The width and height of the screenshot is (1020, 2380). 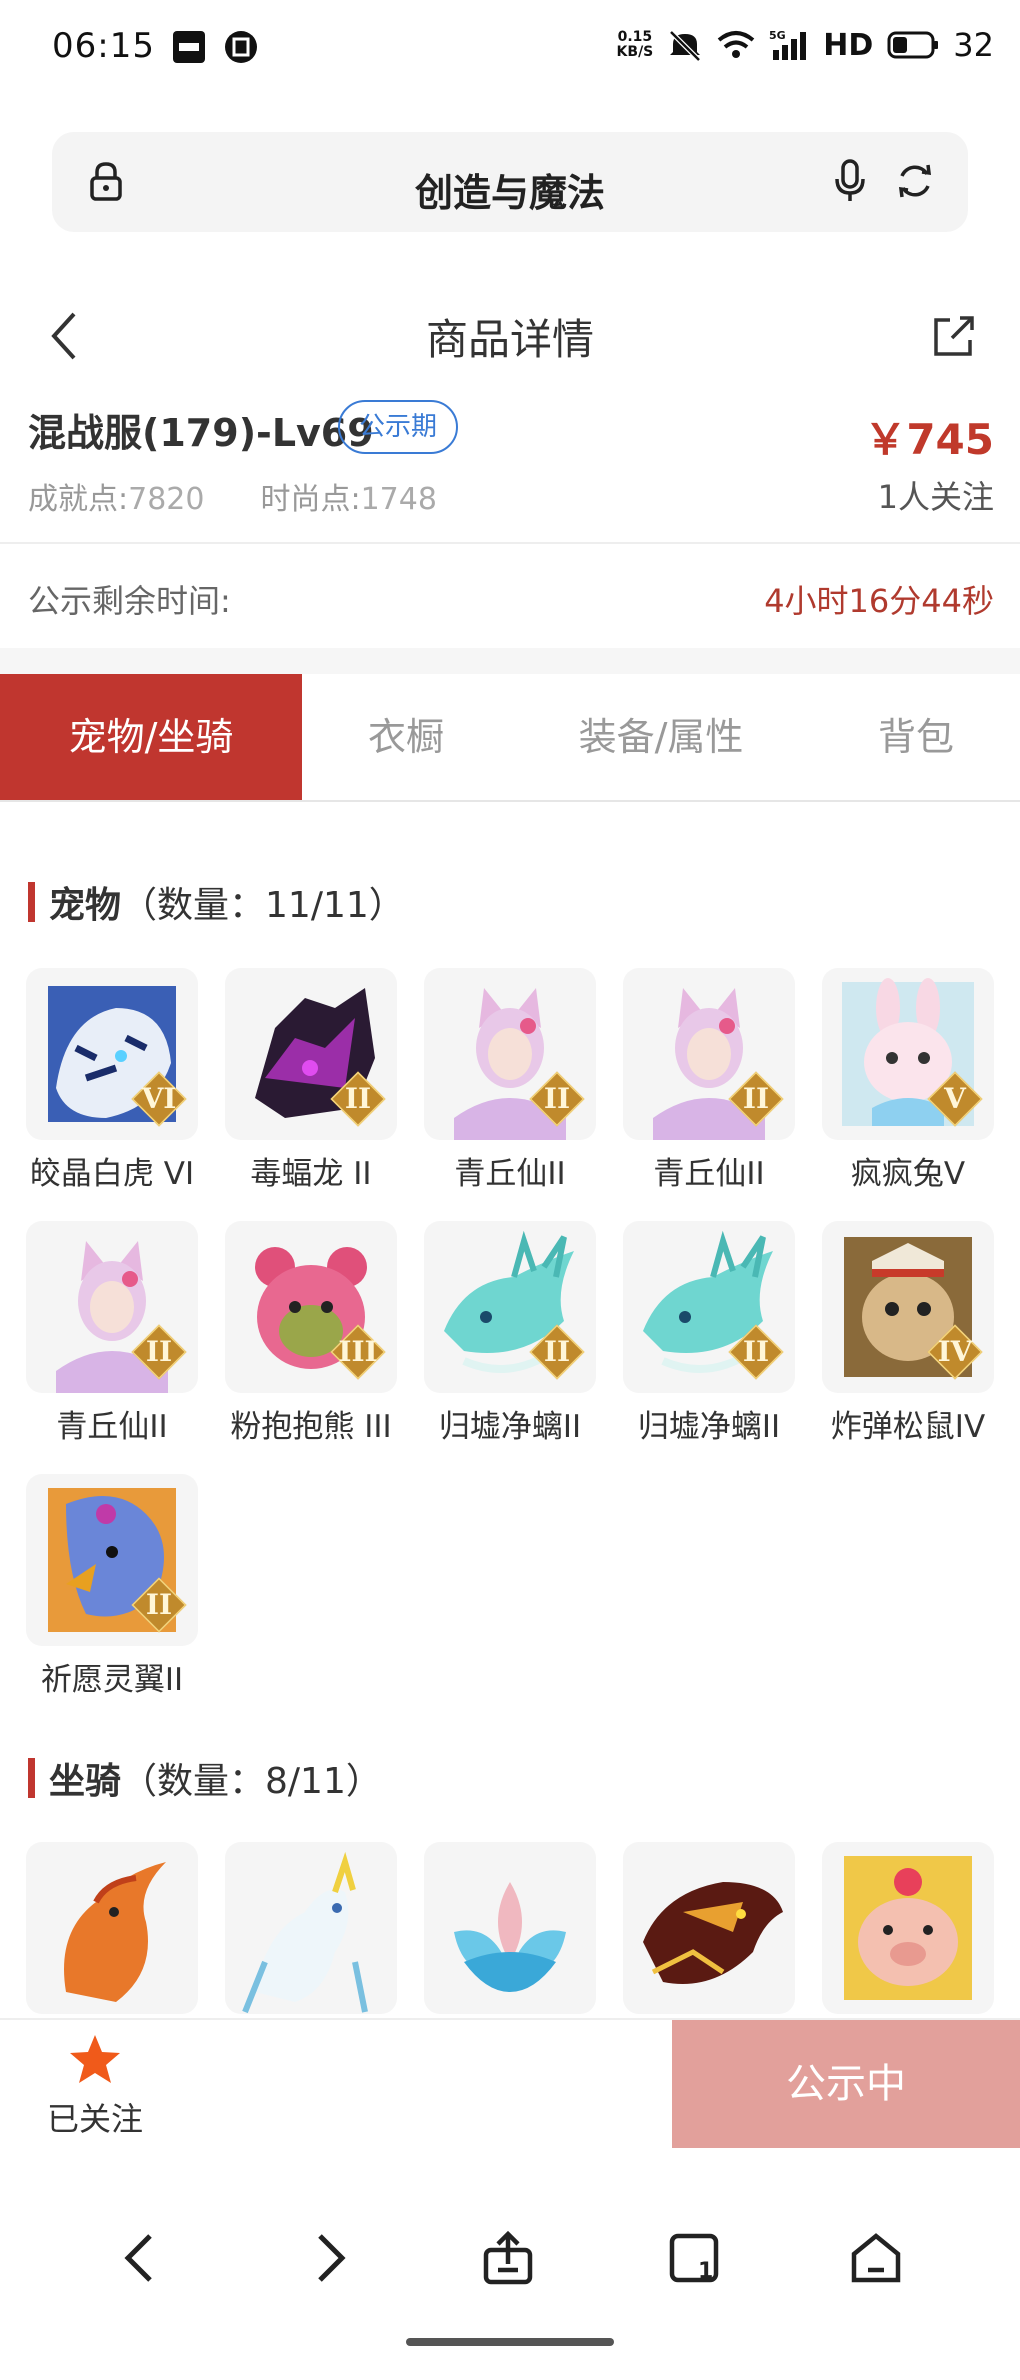 What do you see at coordinates (713, 1933) in the screenshot?
I see `lava-dragon-icon` at bounding box center [713, 1933].